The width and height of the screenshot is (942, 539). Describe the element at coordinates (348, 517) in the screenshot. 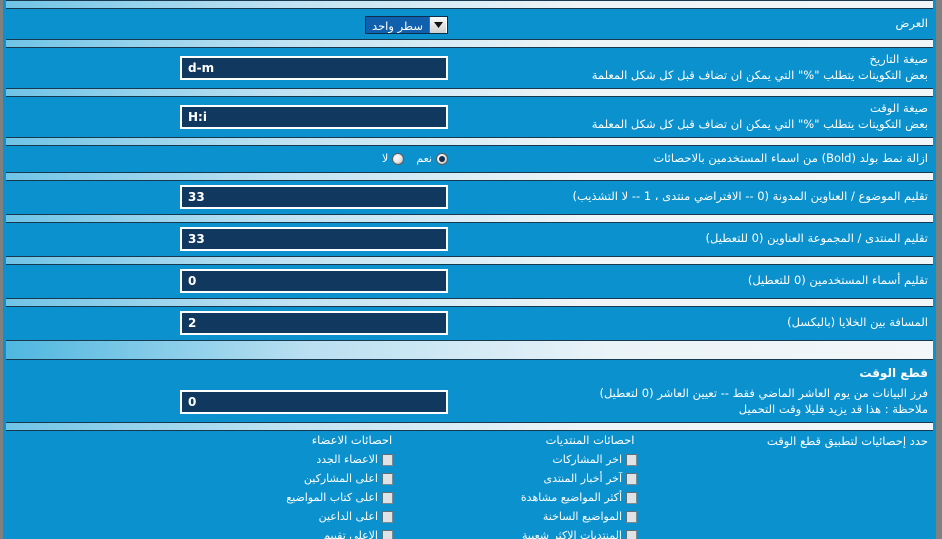

I see `checkbox-label: اعلى الداعين` at that location.